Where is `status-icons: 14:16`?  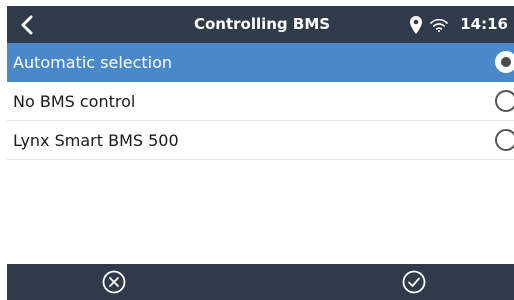 status-icons: 14:16 is located at coordinates (459, 24).